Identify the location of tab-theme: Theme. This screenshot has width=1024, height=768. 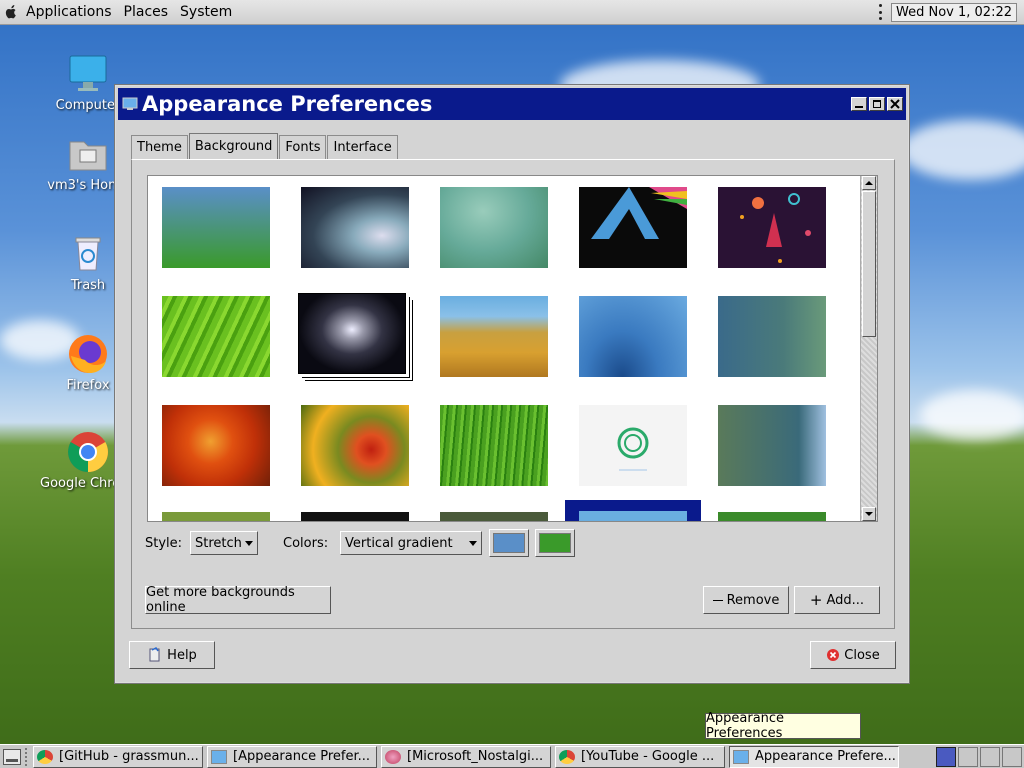
(159, 147).